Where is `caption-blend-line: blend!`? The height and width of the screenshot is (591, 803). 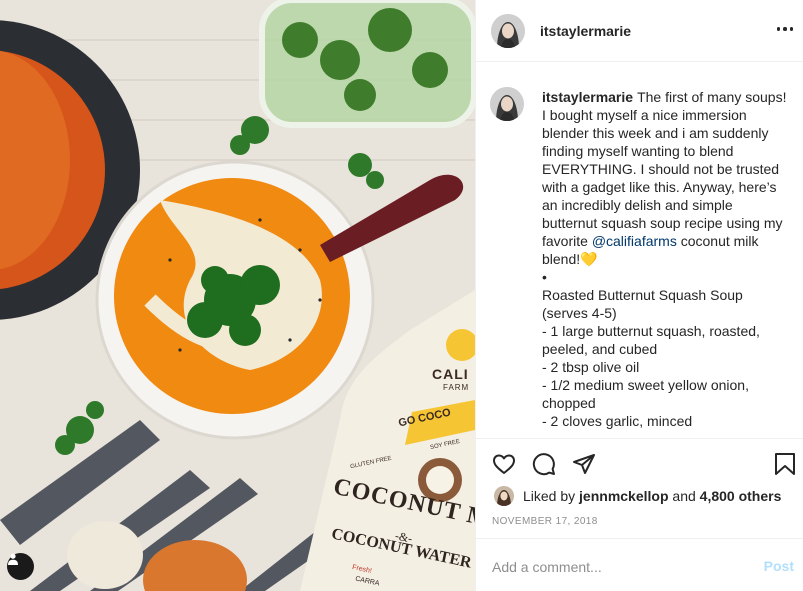 caption-blend-line: blend! is located at coordinates (561, 259).